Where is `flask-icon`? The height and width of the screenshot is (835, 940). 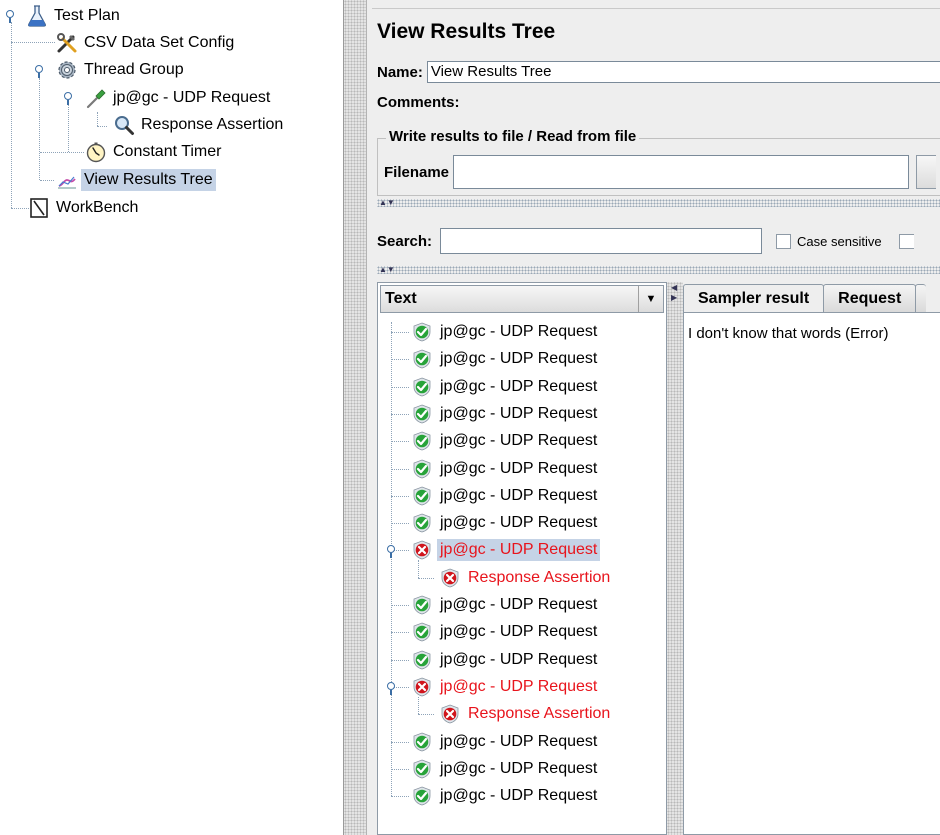 flask-icon is located at coordinates (37, 16).